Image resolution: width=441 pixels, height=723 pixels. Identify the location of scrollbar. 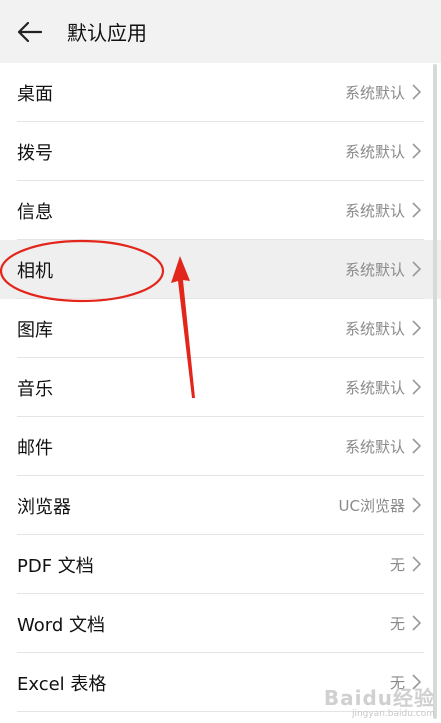
(435, 391).